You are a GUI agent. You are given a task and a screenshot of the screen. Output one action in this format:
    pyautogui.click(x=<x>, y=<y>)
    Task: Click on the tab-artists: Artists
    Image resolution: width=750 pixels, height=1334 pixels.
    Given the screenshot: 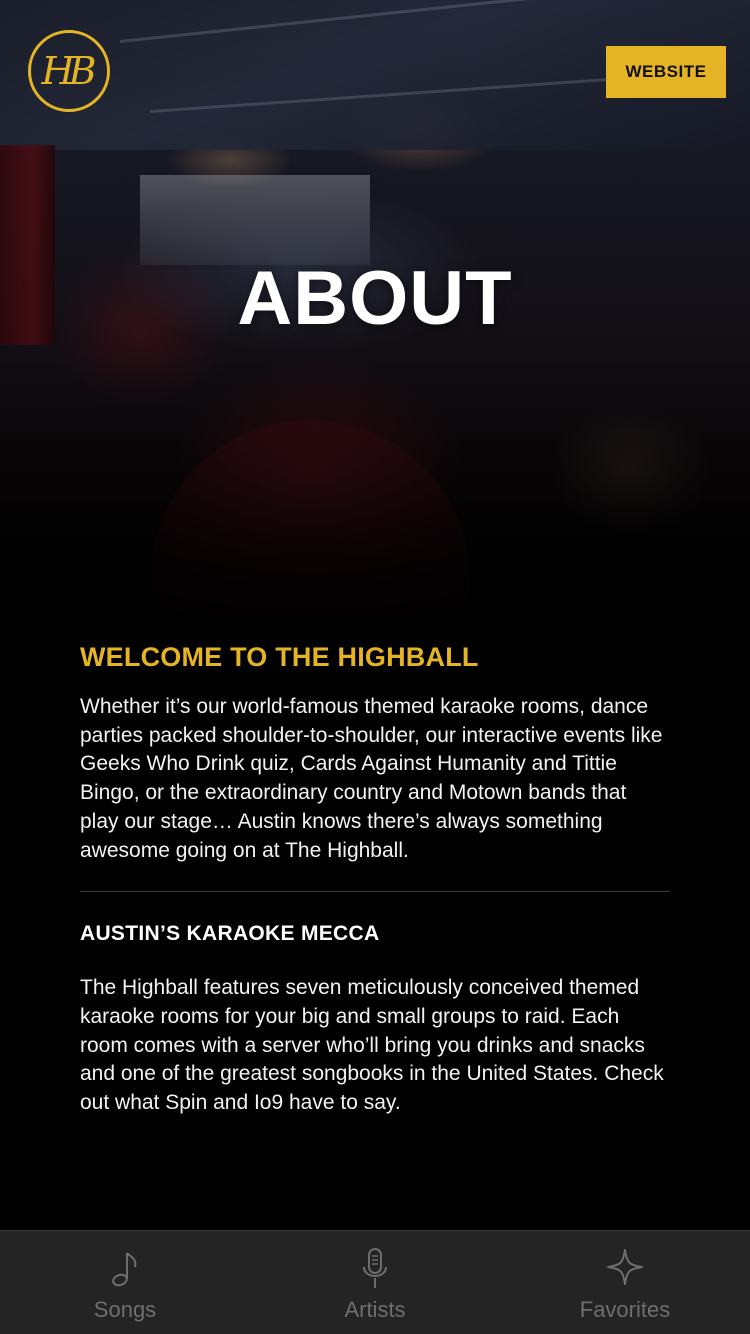 What is the action you would take?
    pyautogui.click(x=375, y=1282)
    